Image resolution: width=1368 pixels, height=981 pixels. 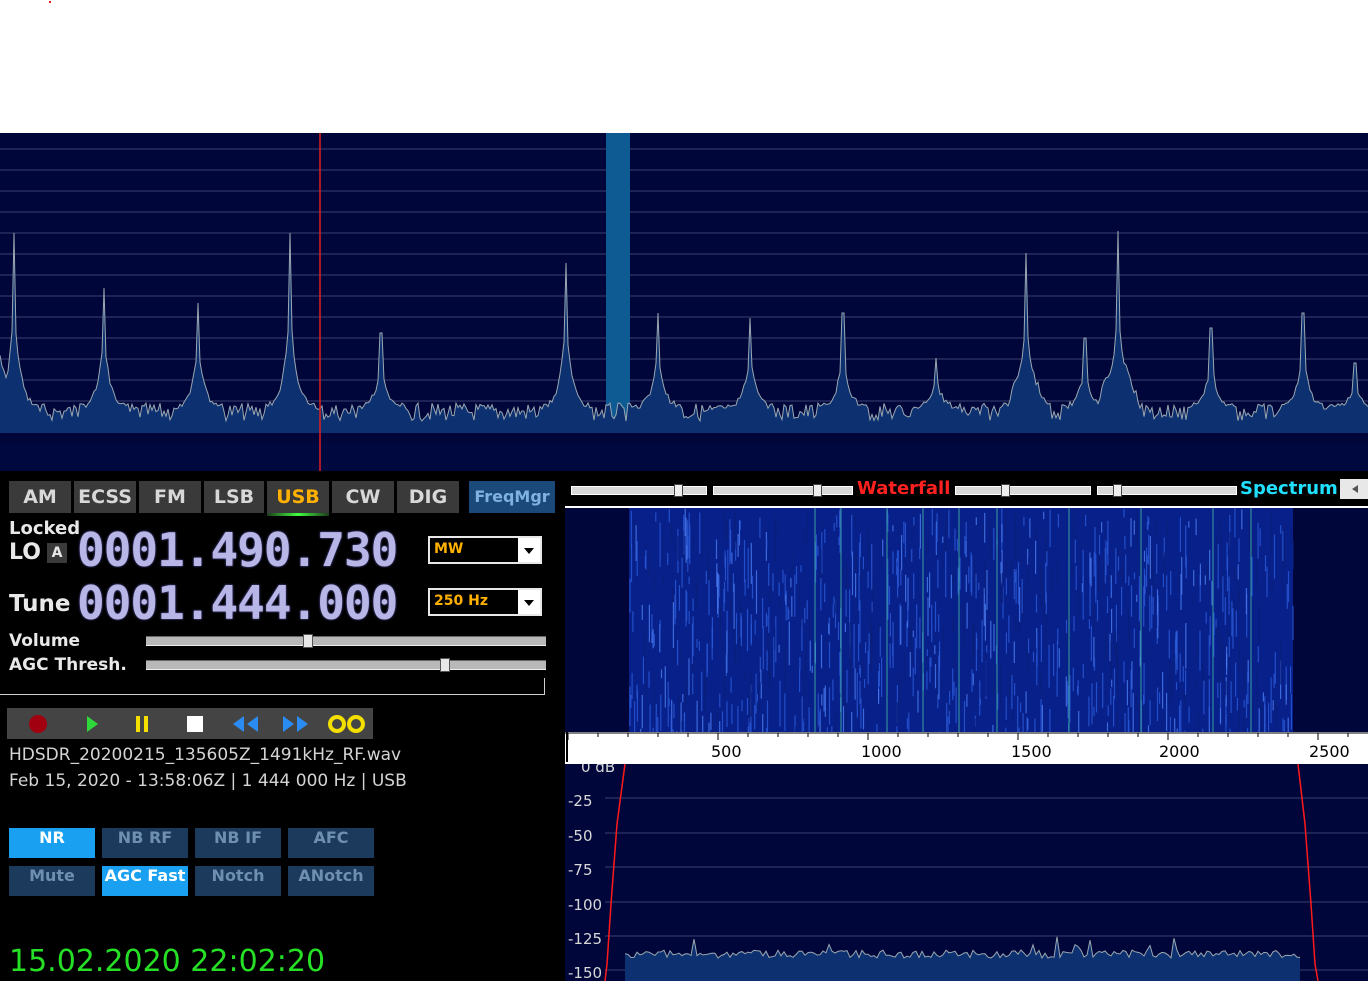 What do you see at coordinates (145, 843) in the screenshot?
I see `dsp-nb-rf-button: NB RF` at bounding box center [145, 843].